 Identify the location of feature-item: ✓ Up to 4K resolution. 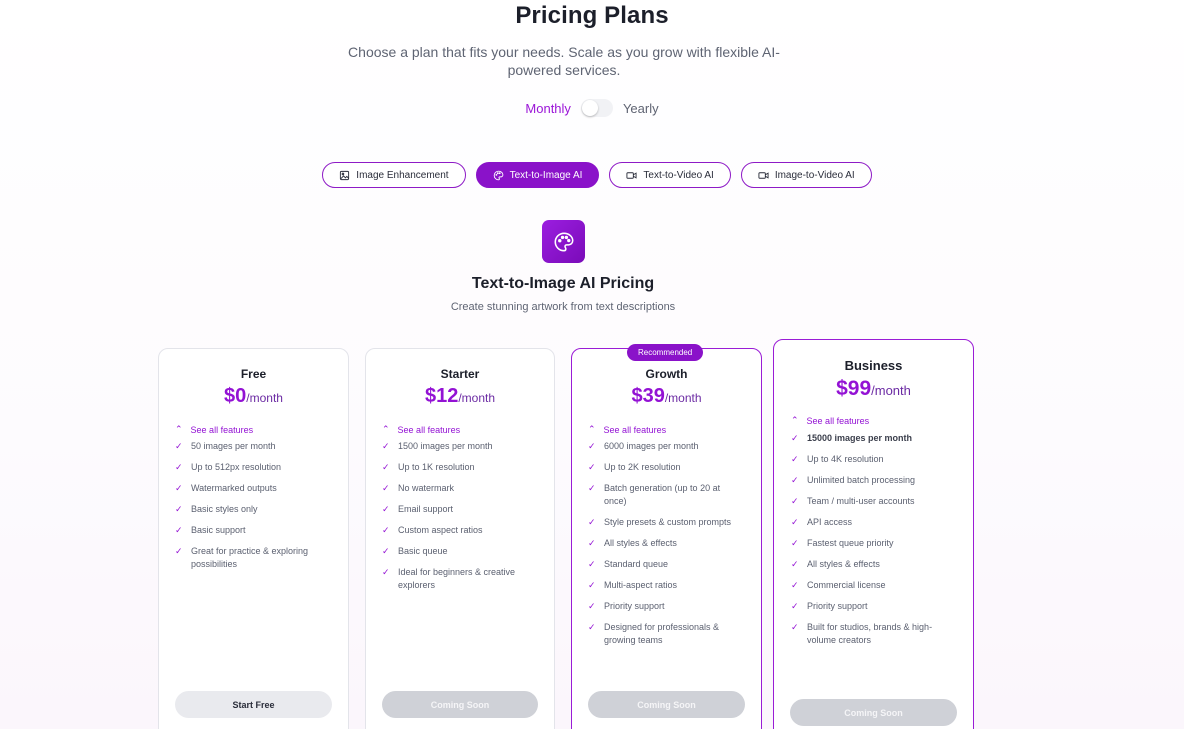
(873, 459).